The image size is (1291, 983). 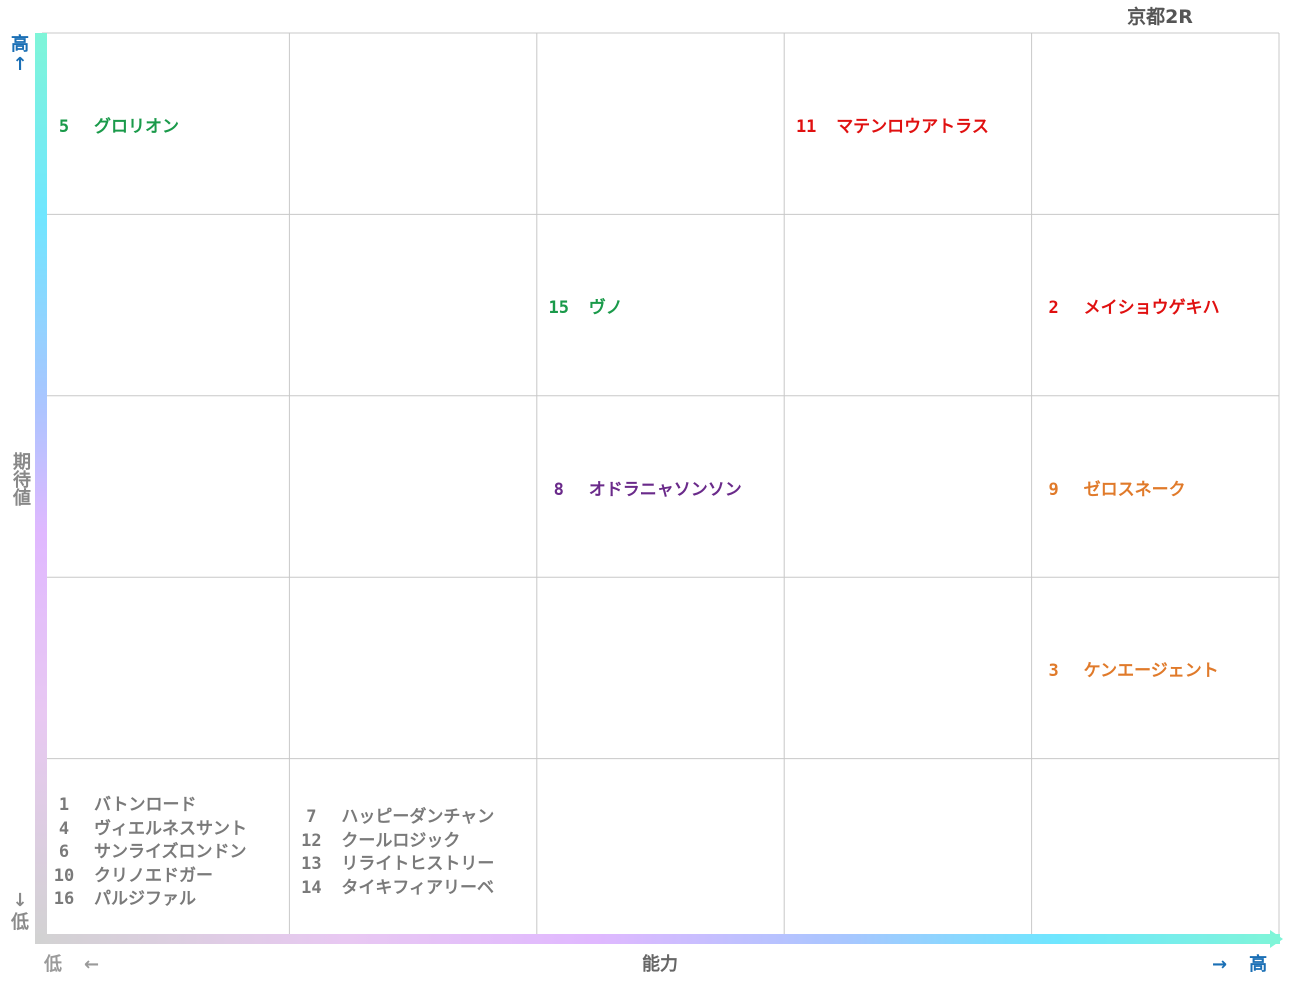 What do you see at coordinates (605, 308) in the screenshot?
I see `horse-name: ヴノ` at bounding box center [605, 308].